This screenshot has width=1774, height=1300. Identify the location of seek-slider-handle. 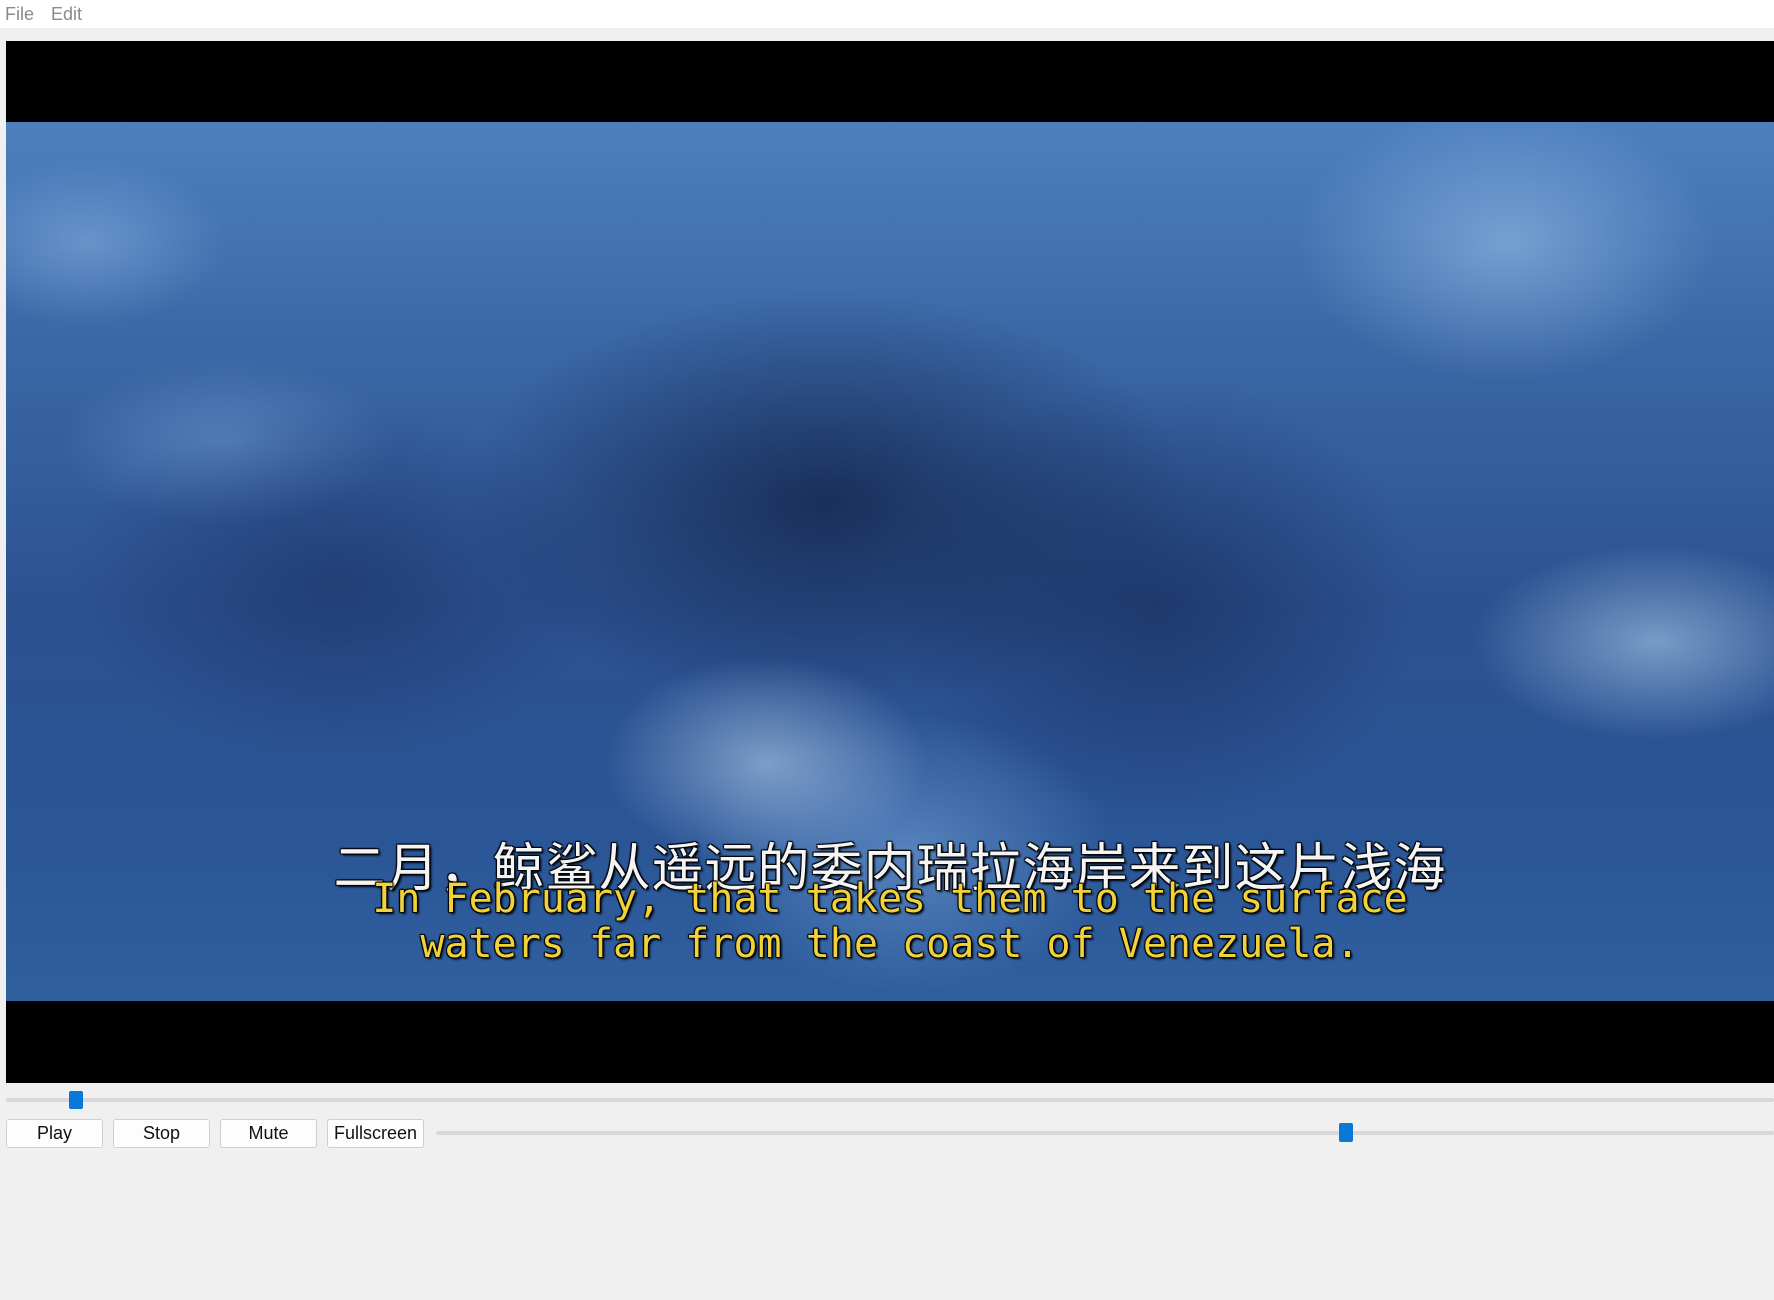
(76, 1100).